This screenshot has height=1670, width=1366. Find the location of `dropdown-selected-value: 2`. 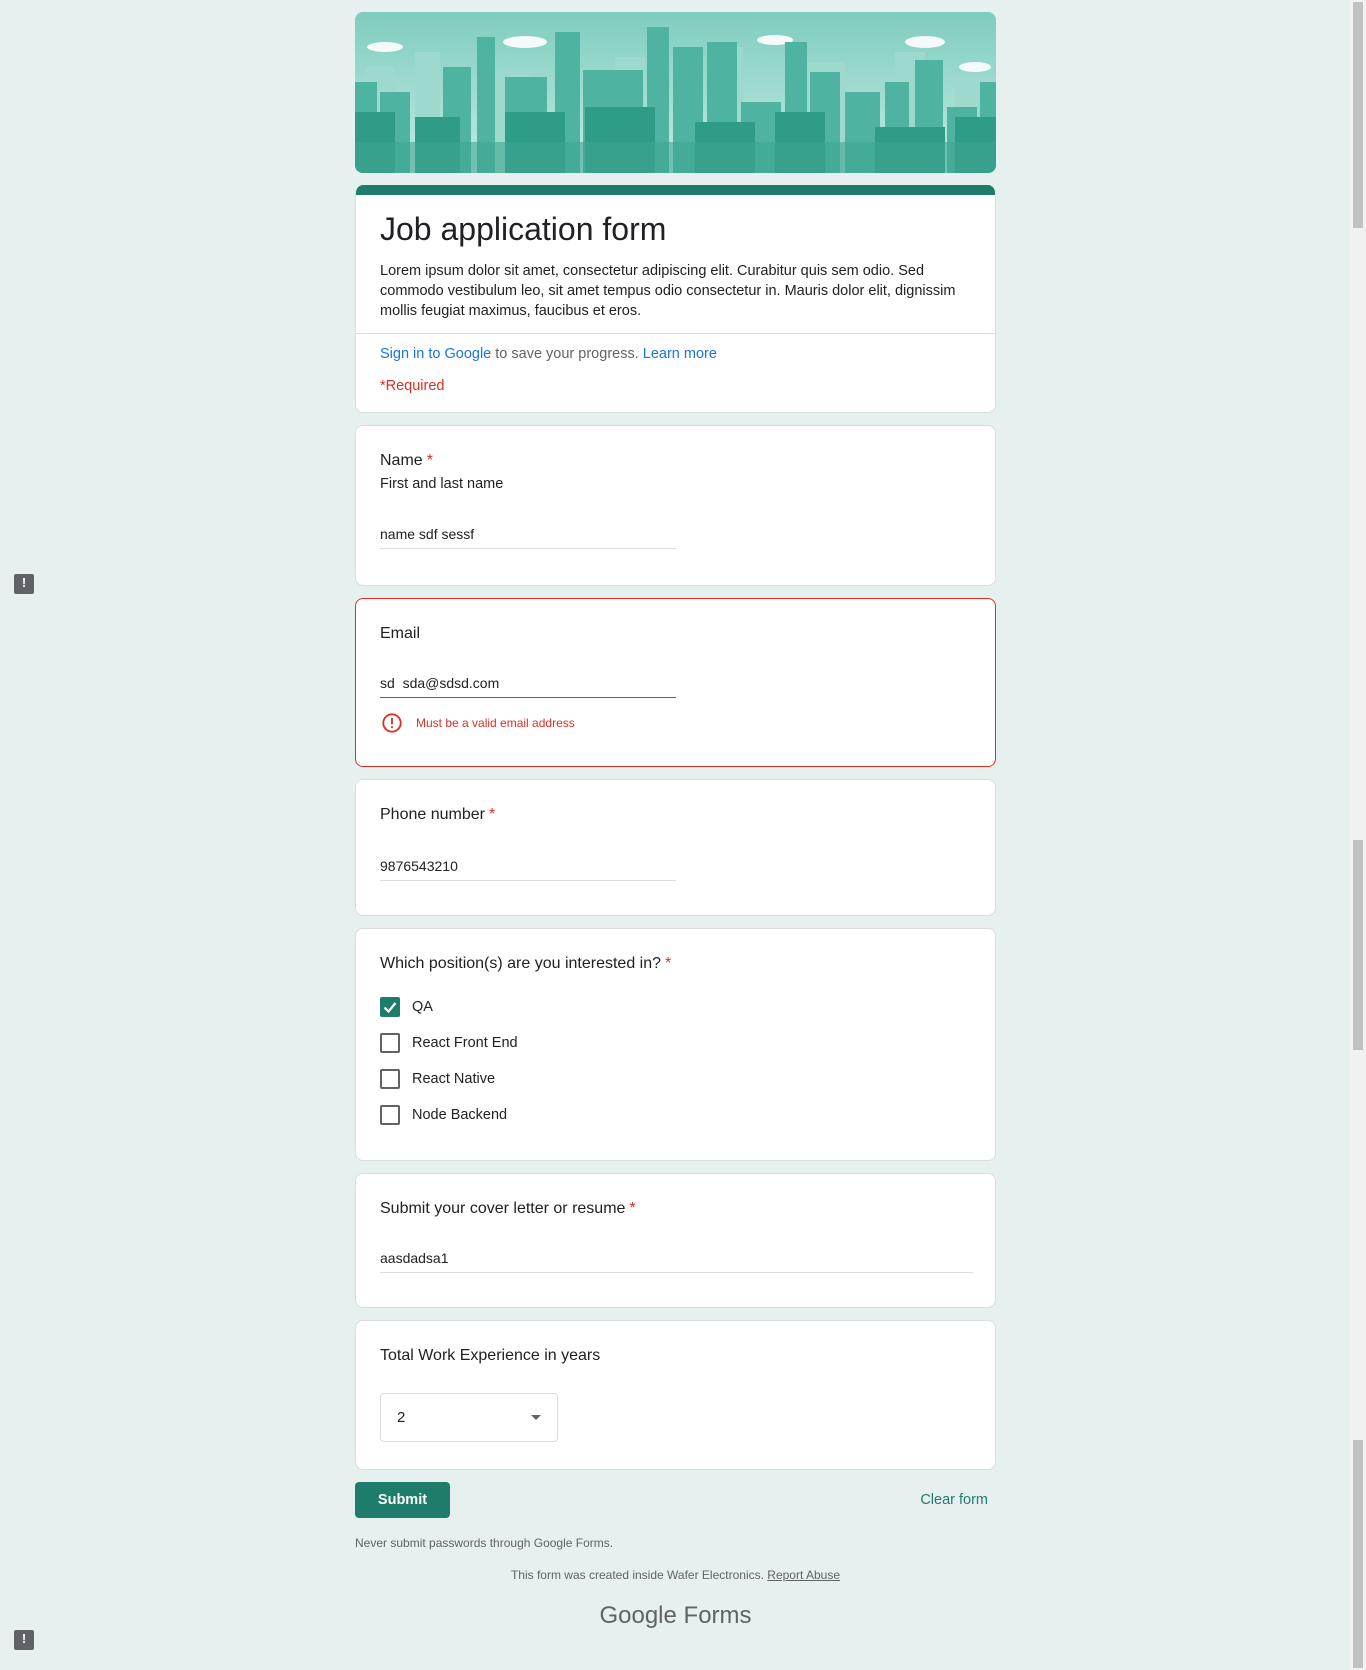

dropdown-selected-value: 2 is located at coordinates (401, 1417).